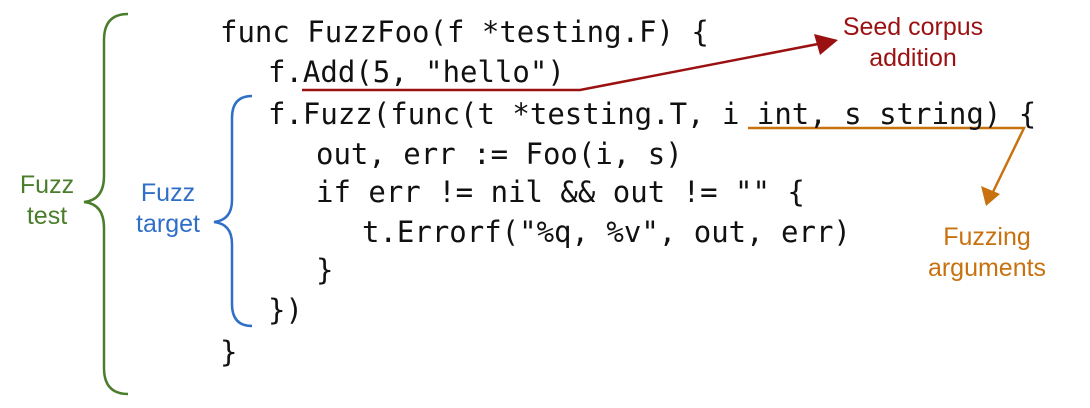 The height and width of the screenshot is (408, 1090). What do you see at coordinates (47, 201) in the screenshot?
I see `fuzz-test-label: Fuzz test` at bounding box center [47, 201].